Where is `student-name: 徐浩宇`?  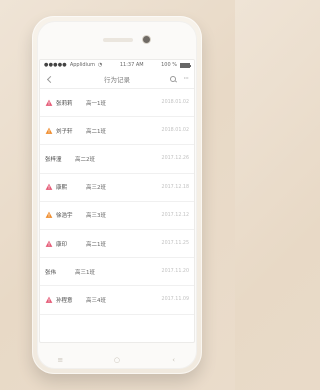
student-name: 徐浩宇 is located at coordinates (64, 216).